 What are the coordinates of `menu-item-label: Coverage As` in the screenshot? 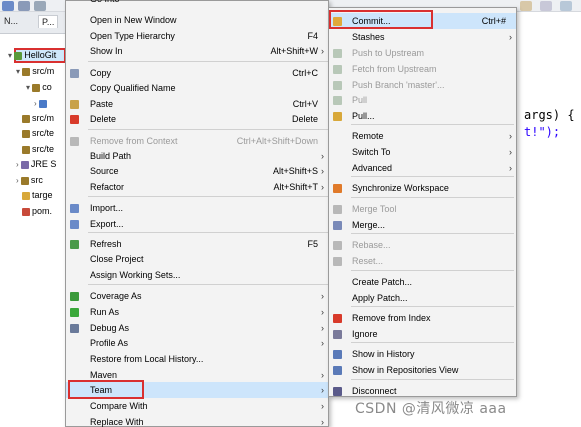 It's located at (116, 296).